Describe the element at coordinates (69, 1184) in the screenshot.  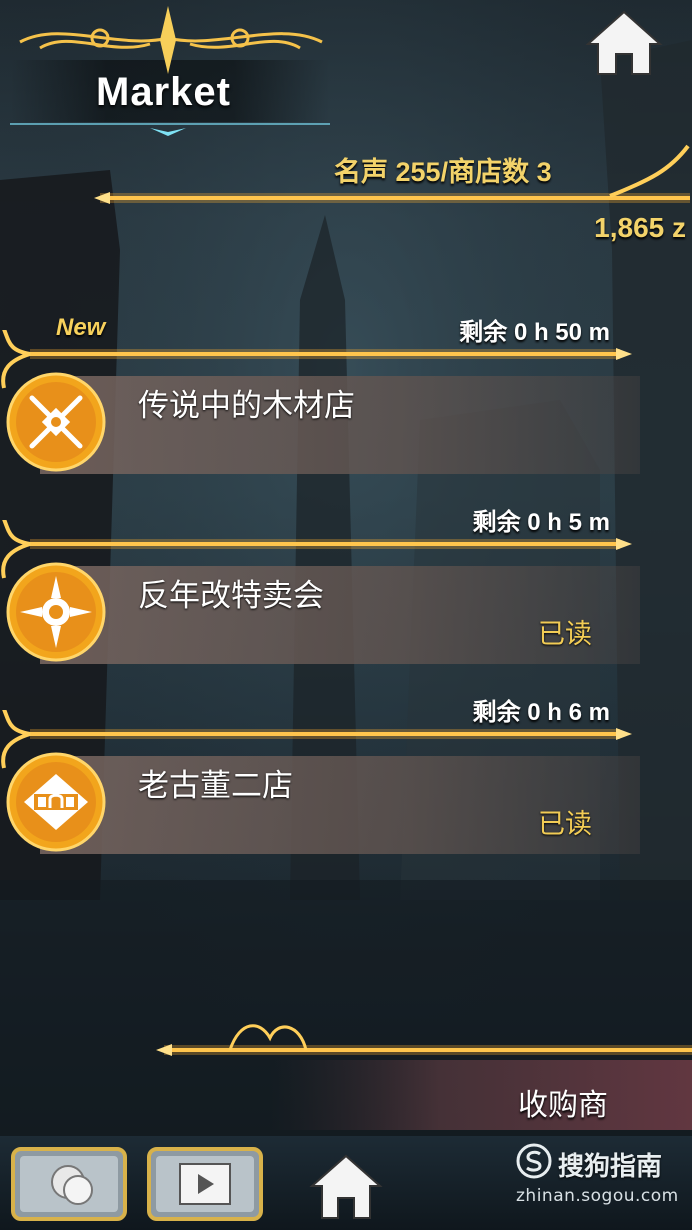
I see `coin-button-icon` at that location.